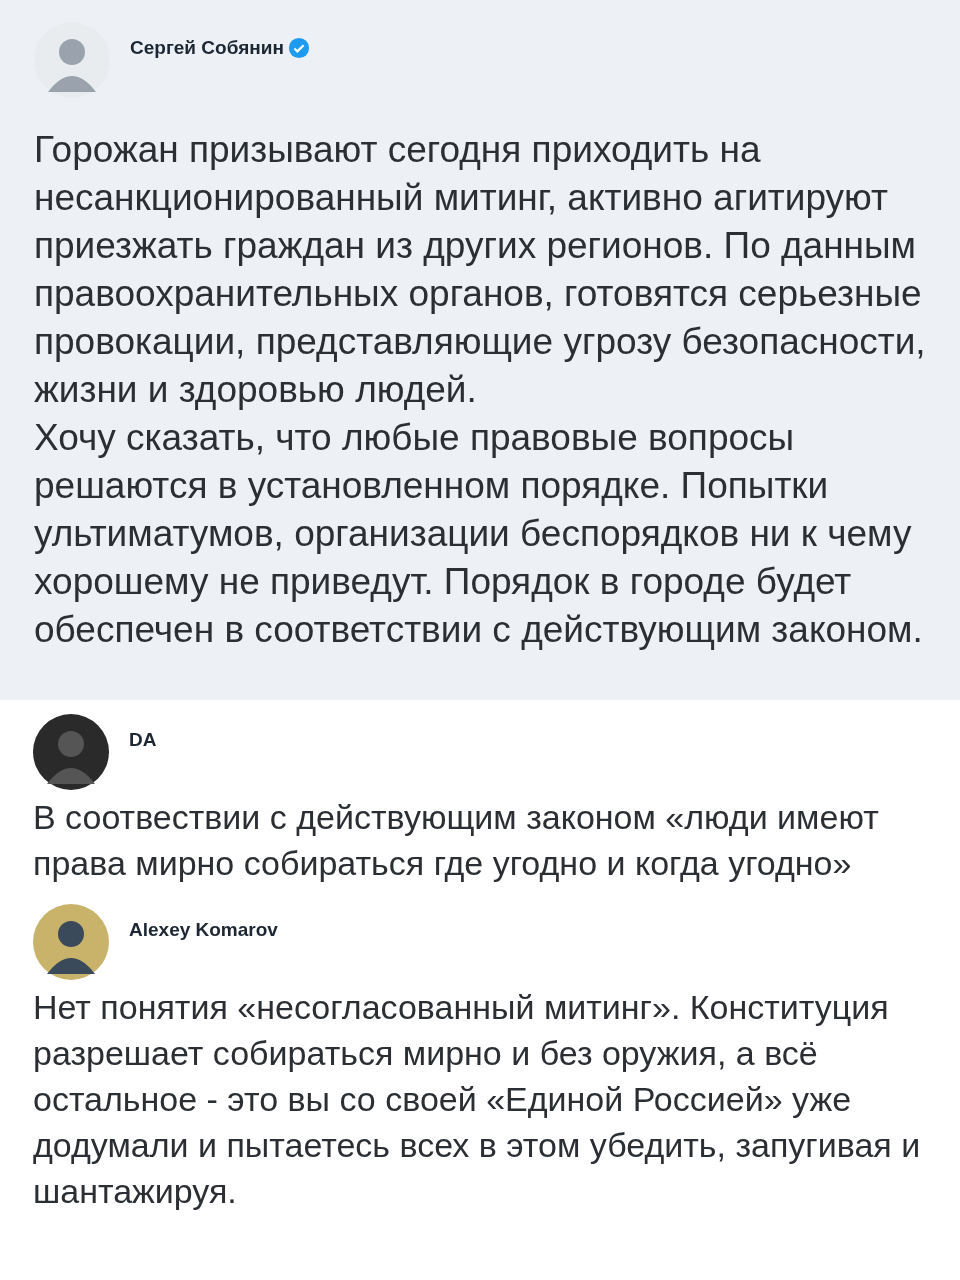 This screenshot has height=1280, width=960. I want to click on author-name: DA, so click(143, 740).